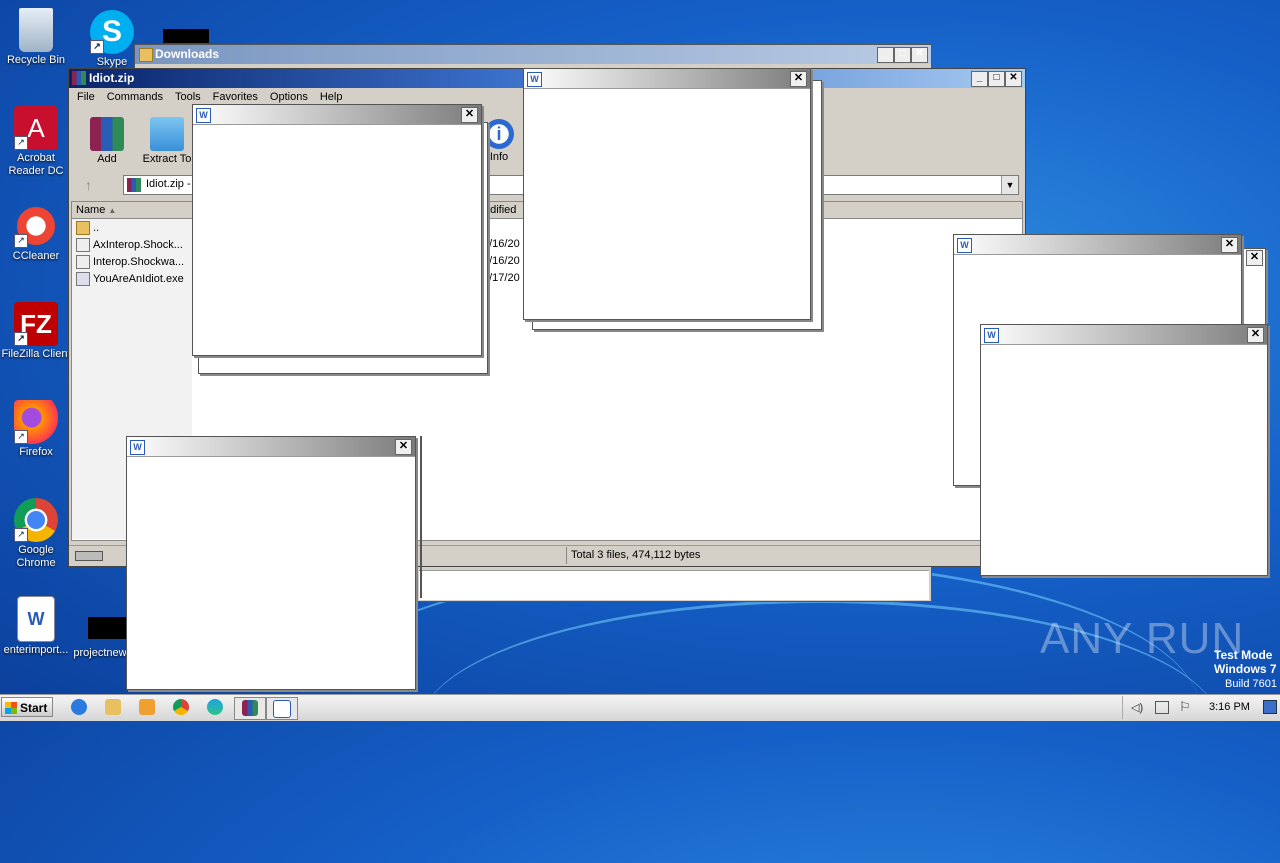 Image resolution: width=1280 pixels, height=863 pixels. What do you see at coordinates (36, 619) in the screenshot?
I see `word-document-icon: W` at bounding box center [36, 619].